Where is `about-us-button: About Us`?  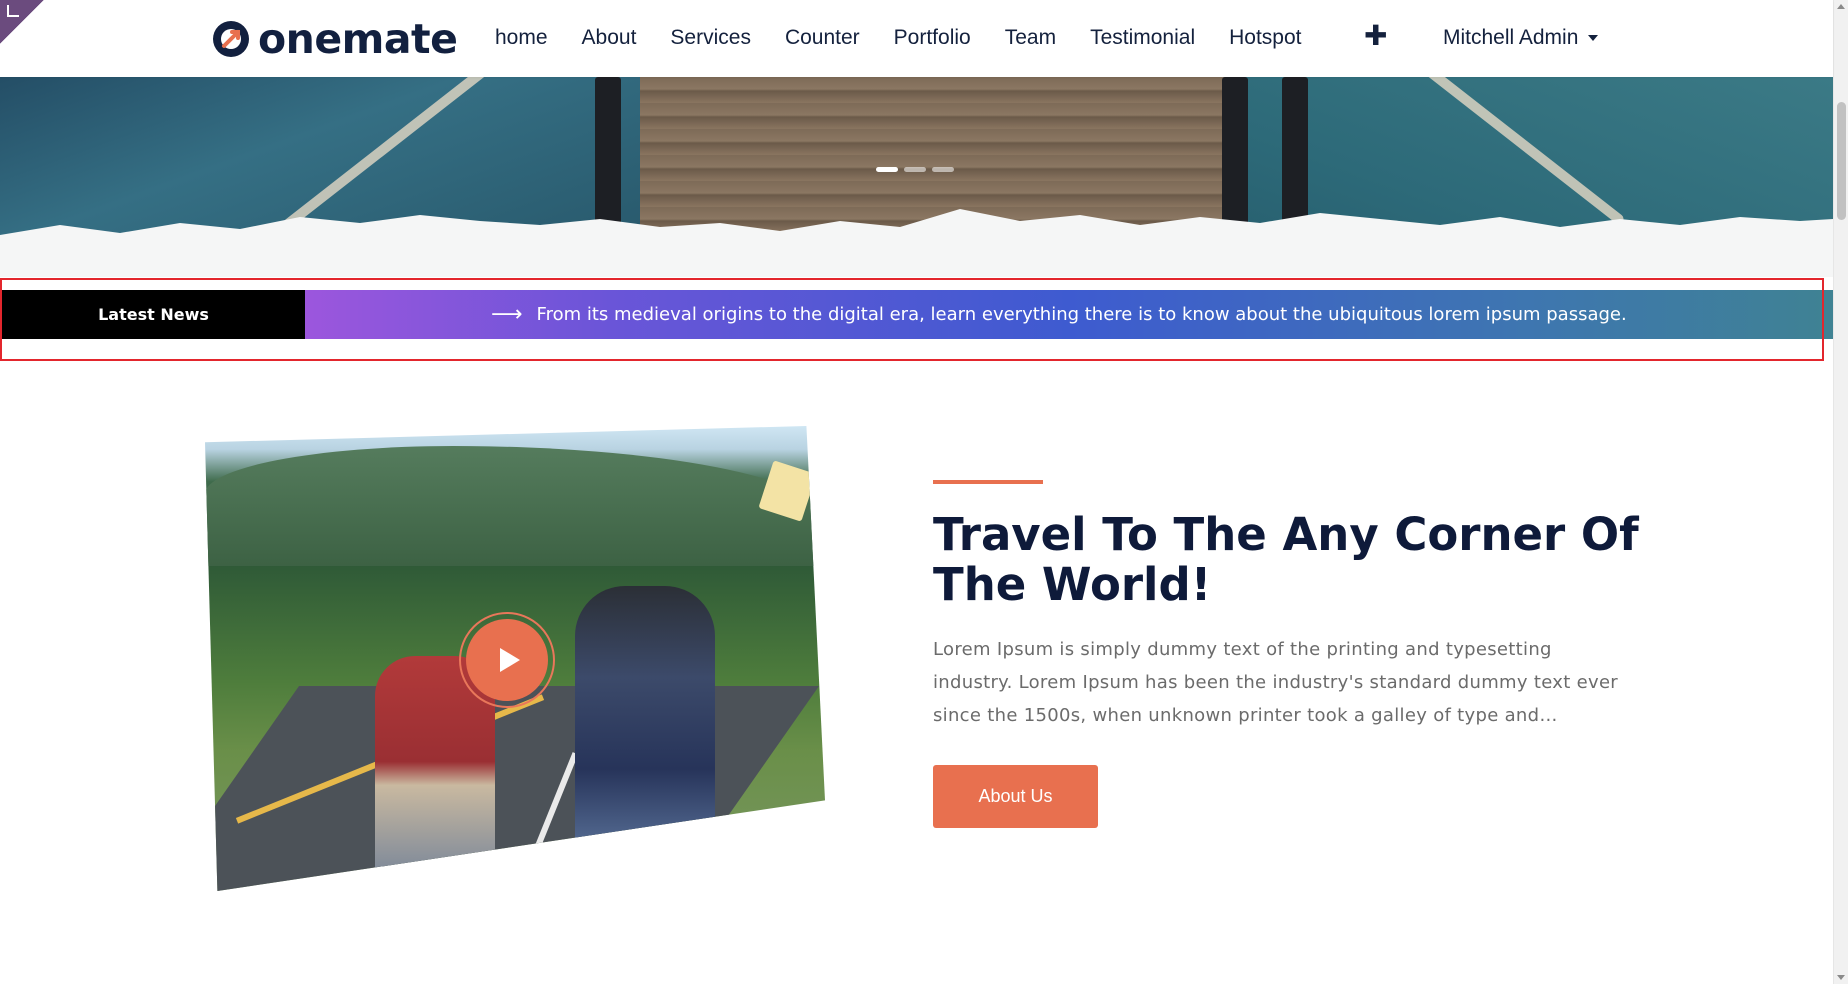
about-us-button: About Us is located at coordinates (1015, 796).